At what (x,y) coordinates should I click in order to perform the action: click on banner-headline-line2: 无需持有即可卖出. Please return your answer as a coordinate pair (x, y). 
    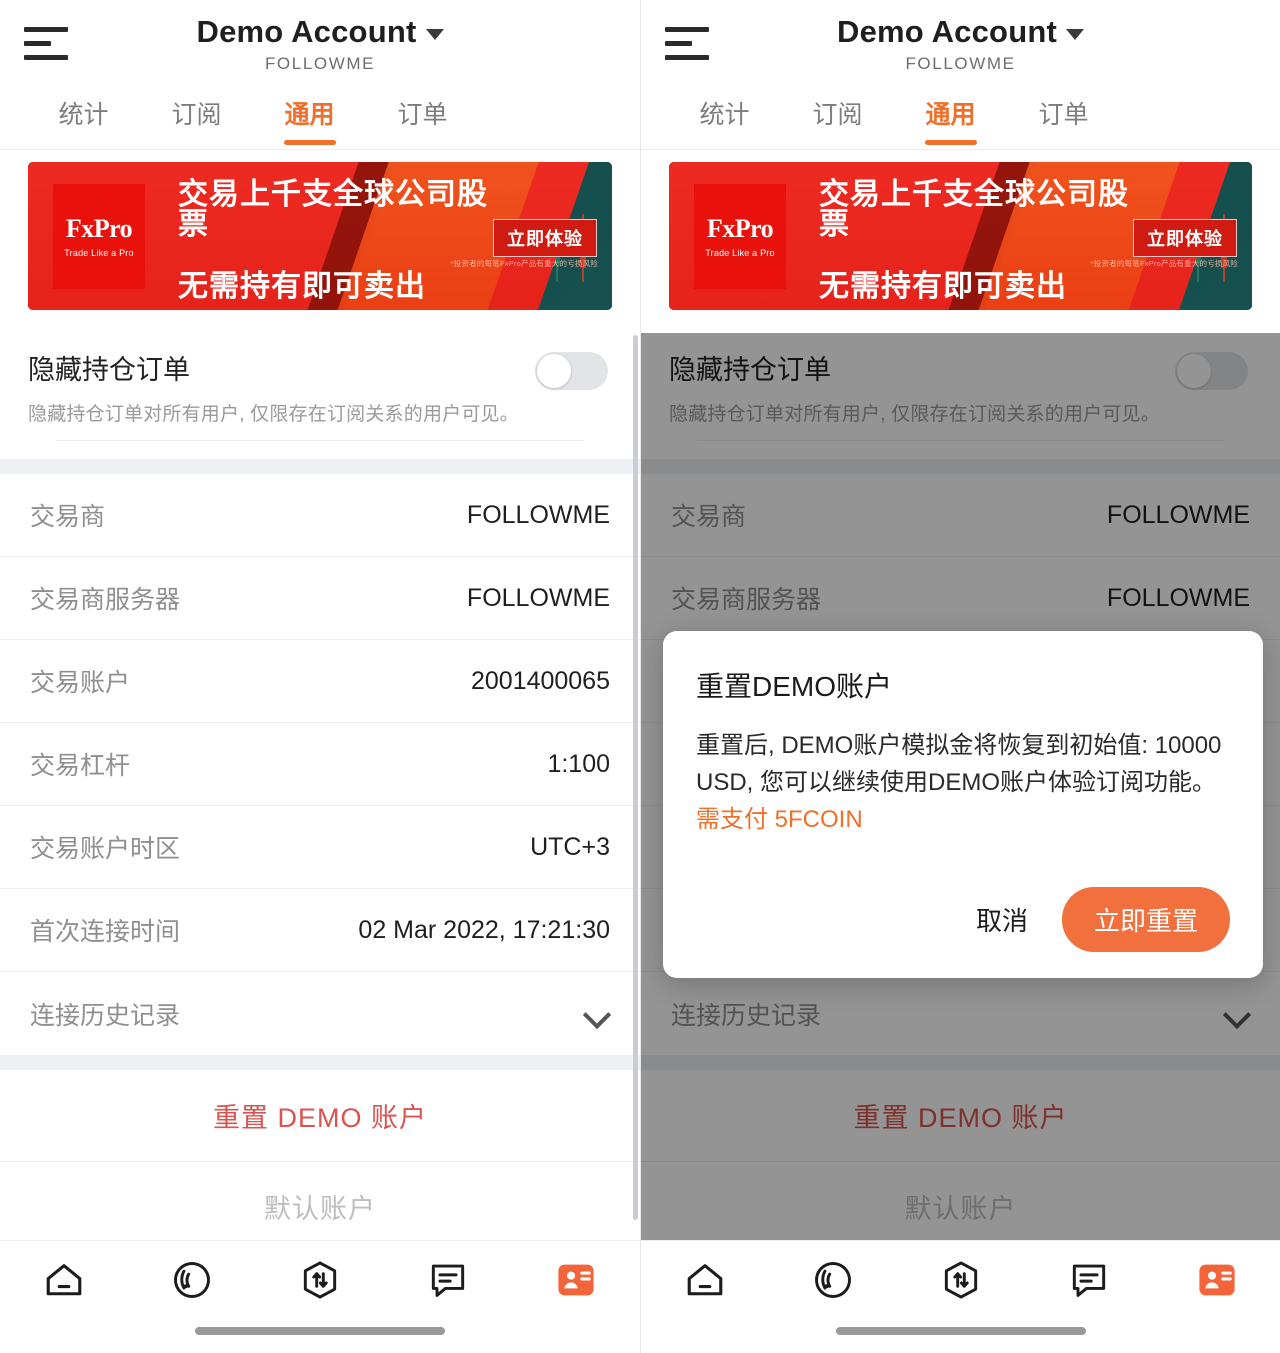
    Looking at the image, I should click on (302, 286).